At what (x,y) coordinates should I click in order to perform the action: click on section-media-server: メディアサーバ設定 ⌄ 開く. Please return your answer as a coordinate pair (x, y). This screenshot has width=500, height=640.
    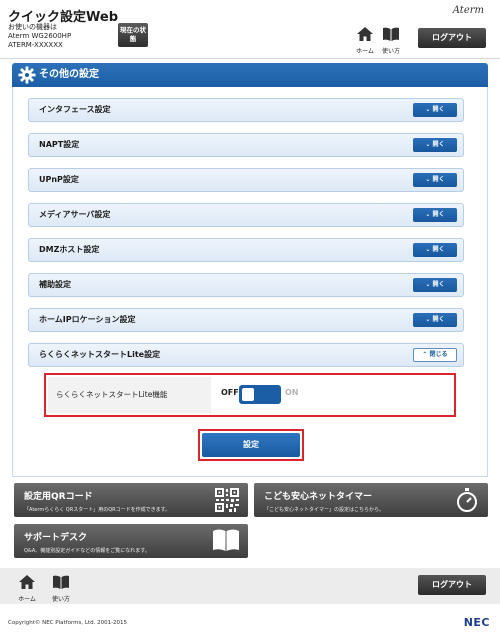
    Looking at the image, I should click on (246, 215).